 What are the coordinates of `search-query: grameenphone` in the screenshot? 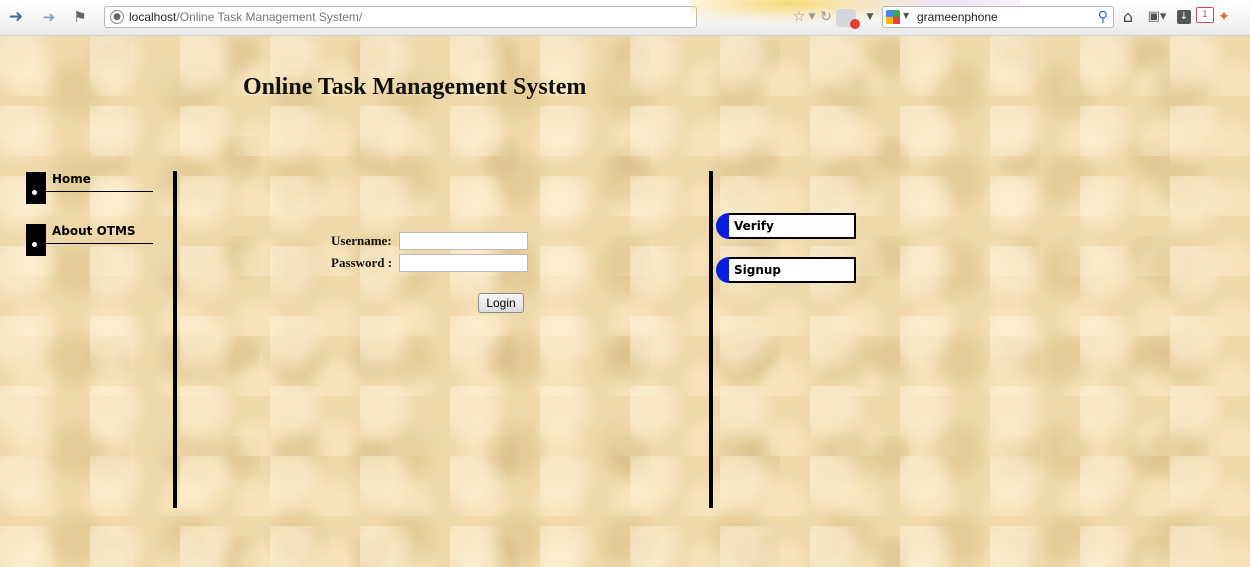 It's located at (957, 17).